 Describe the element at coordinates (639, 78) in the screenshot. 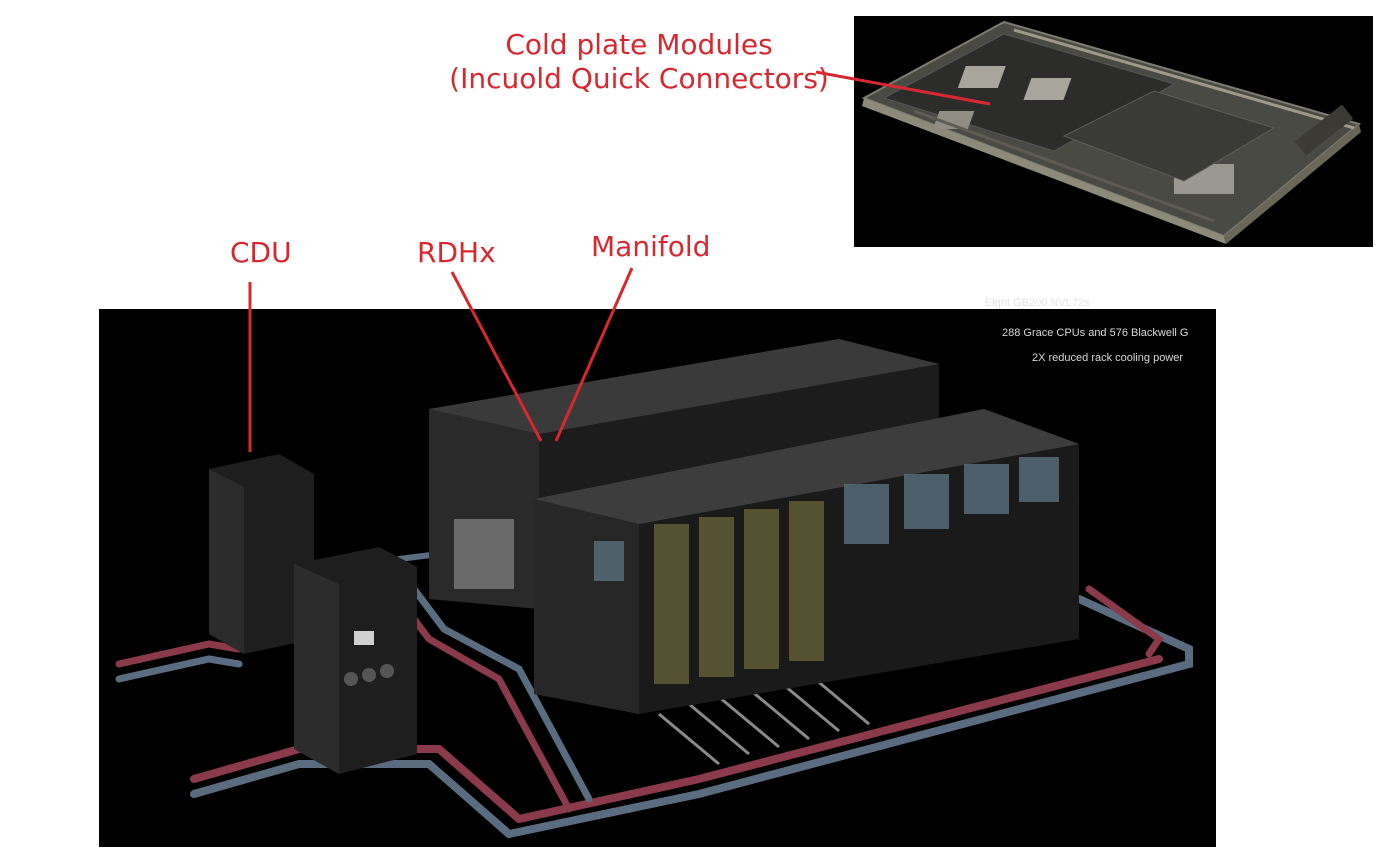

I see `cold-plate-label-line-2: (Incuold Quick Connectors)` at that location.